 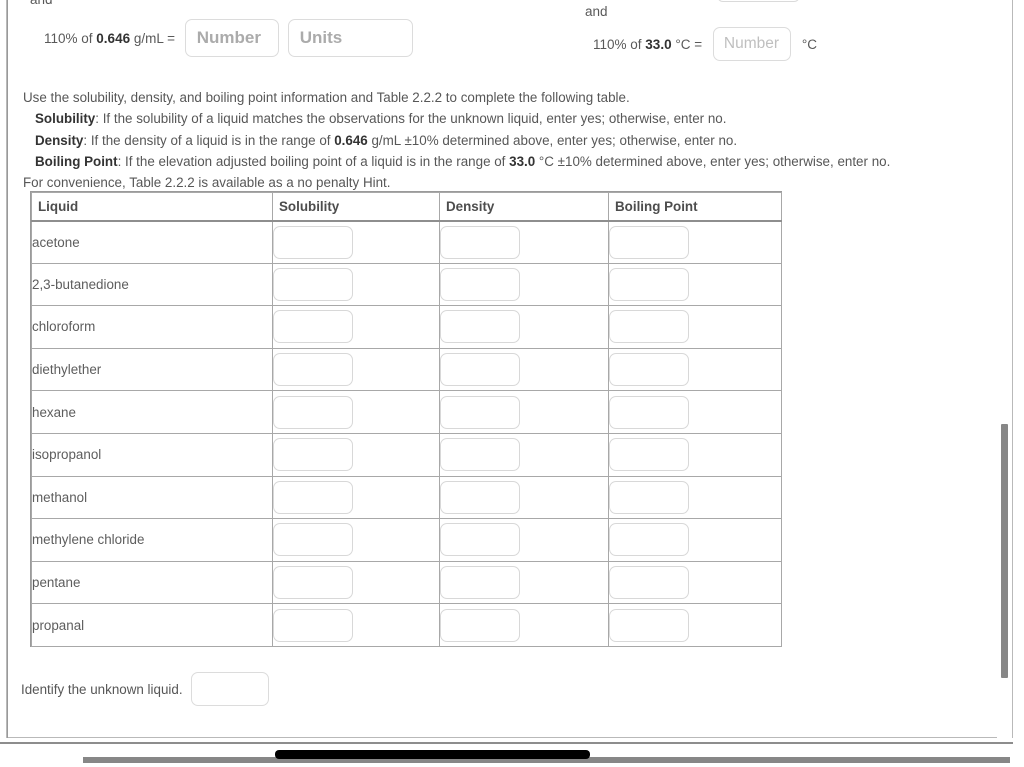 I want to click on horizontal-scrollbar-thumb, so click(x=432, y=754).